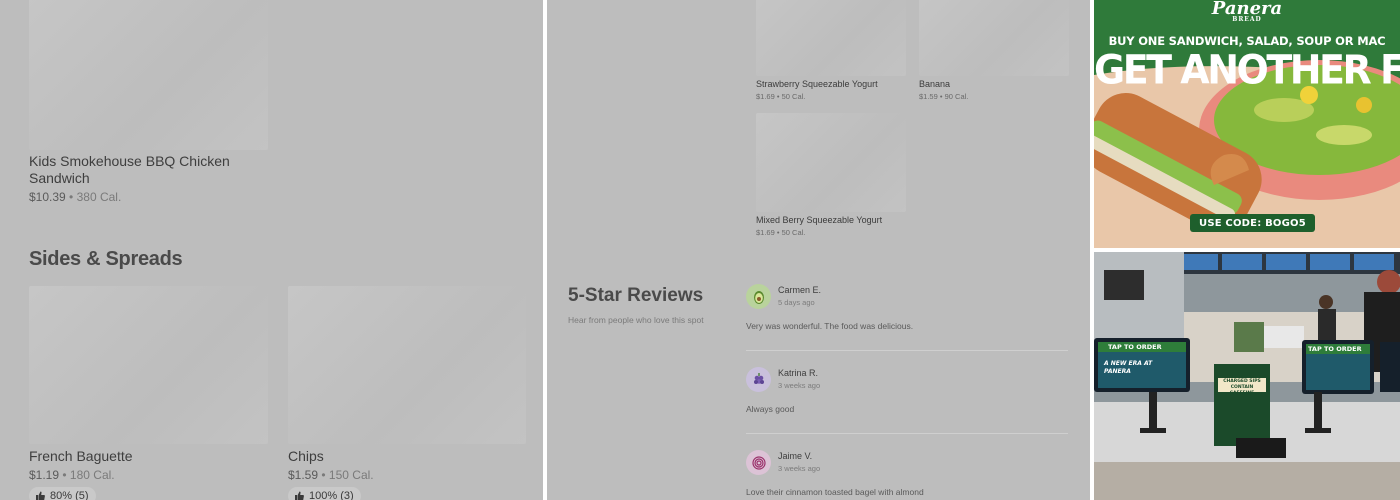  I want to click on item-image-kids-bbq-sandwich, so click(148, 75).